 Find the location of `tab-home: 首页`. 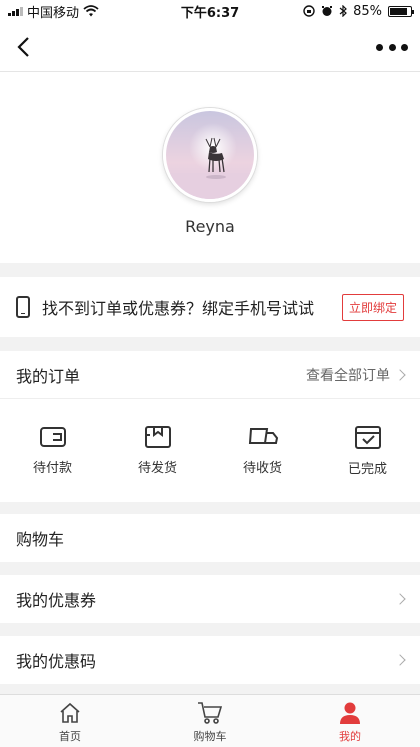

tab-home: 首页 is located at coordinates (70, 721).